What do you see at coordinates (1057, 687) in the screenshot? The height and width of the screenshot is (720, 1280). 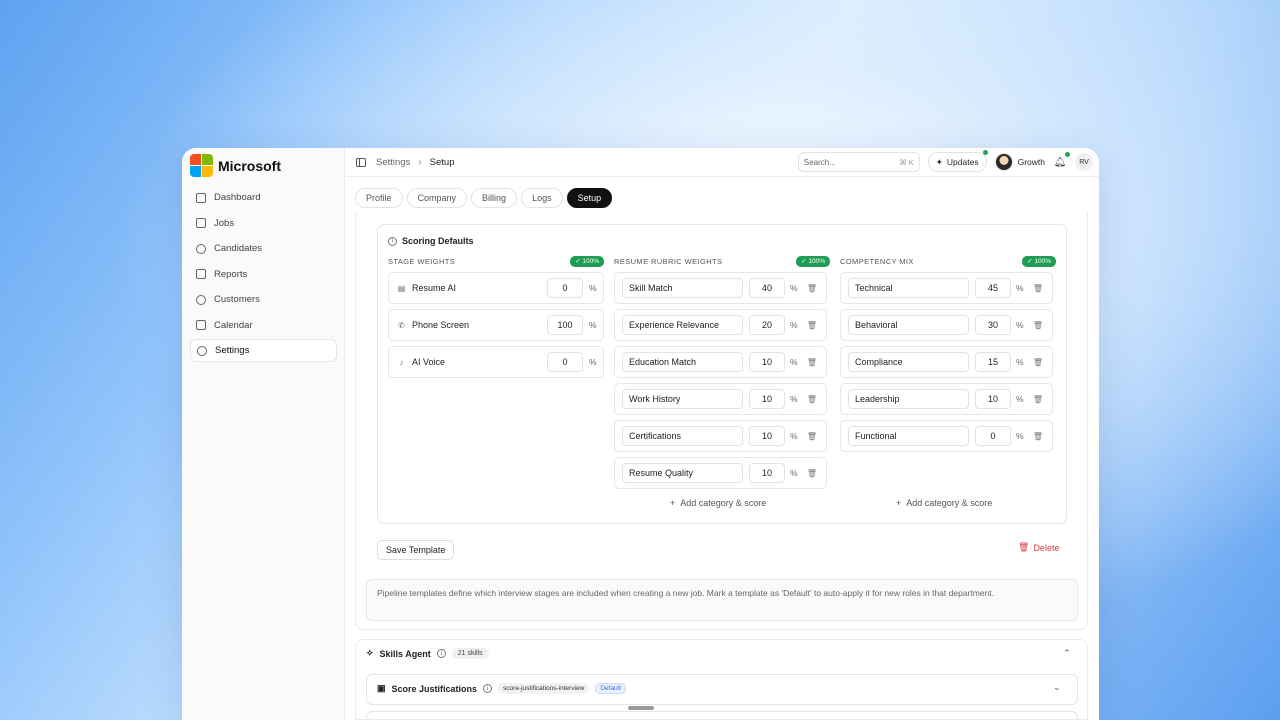 I see `chevron-down-icon: ⌄` at bounding box center [1057, 687].